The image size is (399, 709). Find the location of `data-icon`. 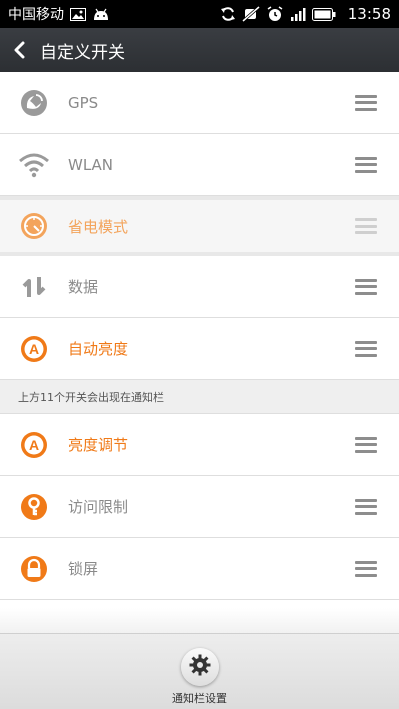

data-icon is located at coordinates (34, 287).